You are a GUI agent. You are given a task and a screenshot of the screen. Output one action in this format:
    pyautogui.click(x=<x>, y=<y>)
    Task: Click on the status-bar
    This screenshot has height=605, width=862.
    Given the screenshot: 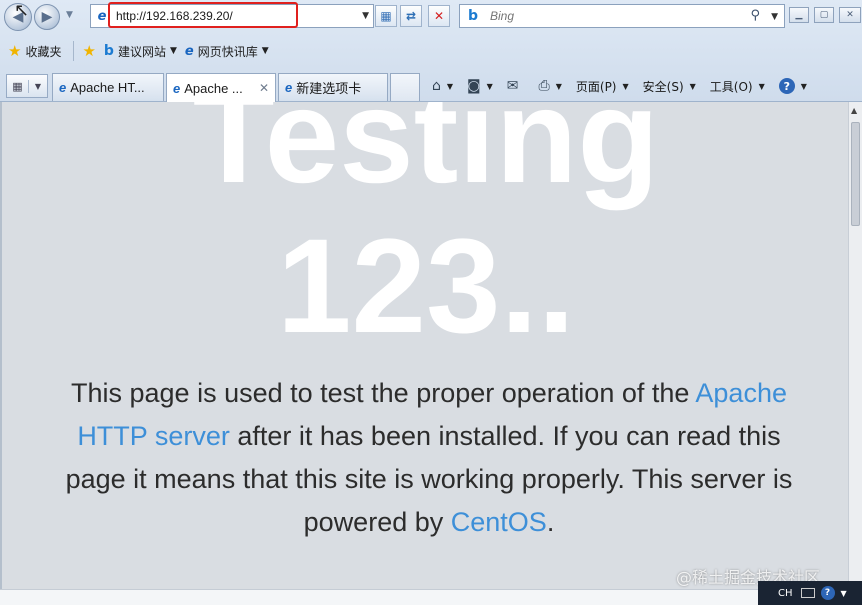 What is the action you would take?
    pyautogui.click(x=431, y=597)
    